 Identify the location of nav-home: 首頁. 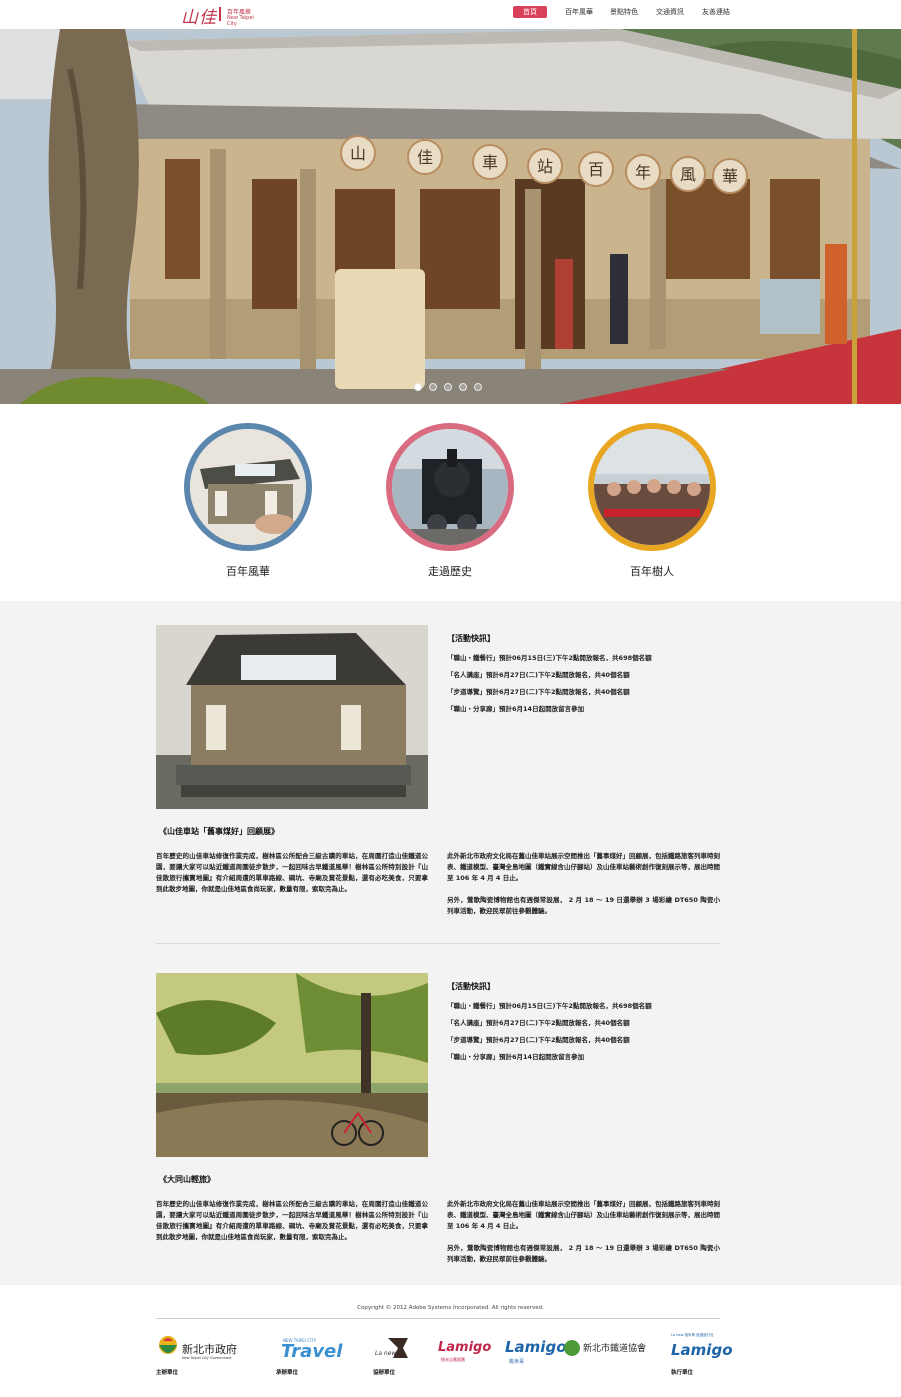
(530, 12).